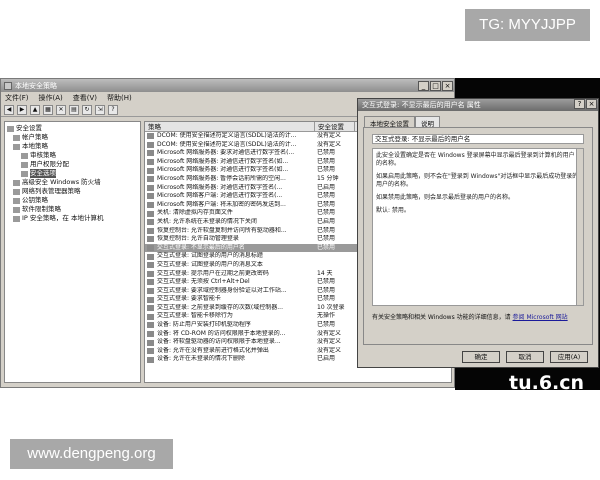 The image size is (600, 480). Describe the element at coordinates (591, 104) in the screenshot. I see `dialog-close-button: ×` at that location.